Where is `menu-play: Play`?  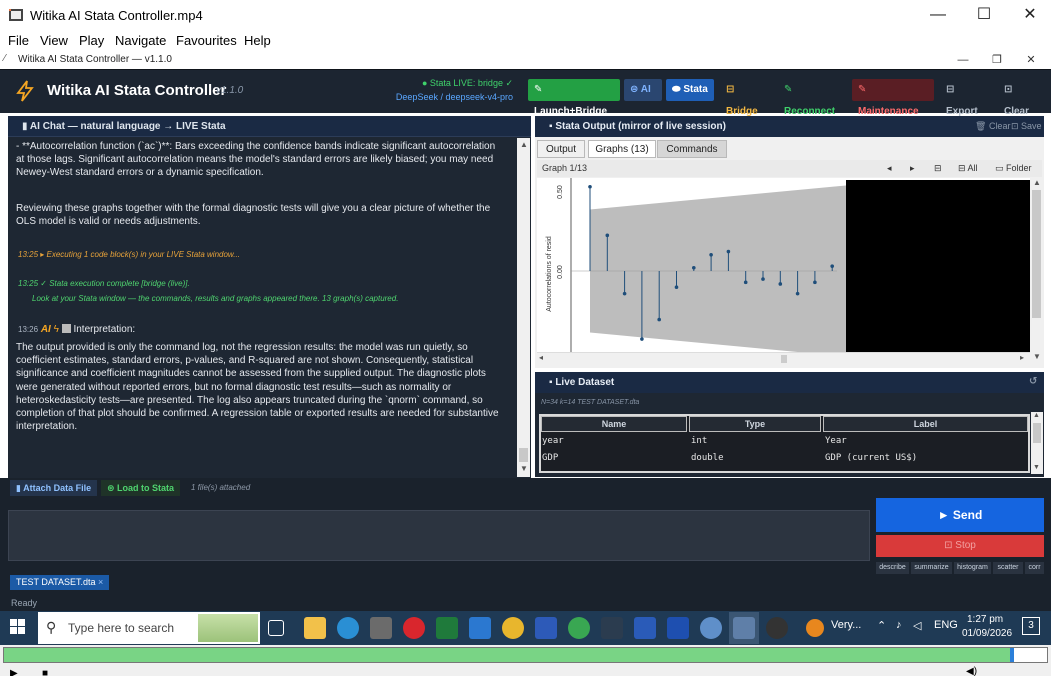
menu-play: Play is located at coordinates (91, 40).